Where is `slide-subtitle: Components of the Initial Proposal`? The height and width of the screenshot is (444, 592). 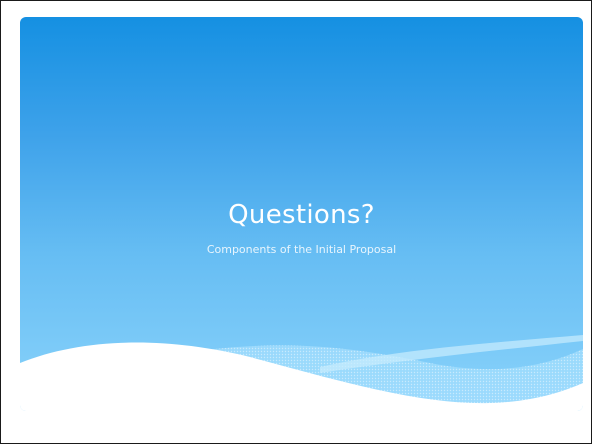
slide-subtitle: Components of the Initial Proposal is located at coordinates (301, 249).